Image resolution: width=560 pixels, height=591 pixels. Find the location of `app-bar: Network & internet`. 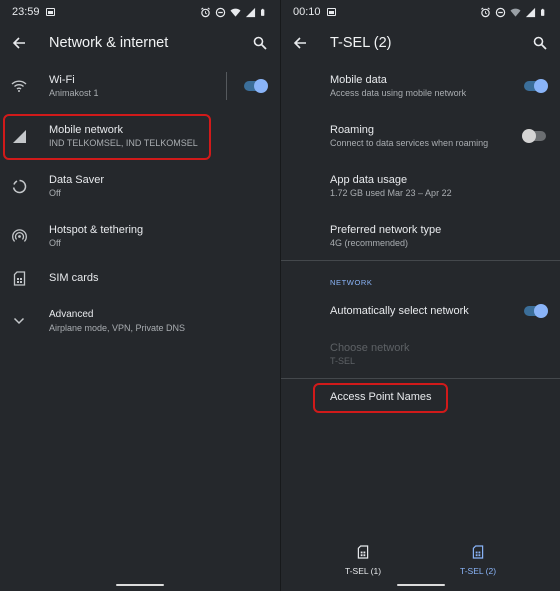

app-bar: Network & internet is located at coordinates (140, 43).